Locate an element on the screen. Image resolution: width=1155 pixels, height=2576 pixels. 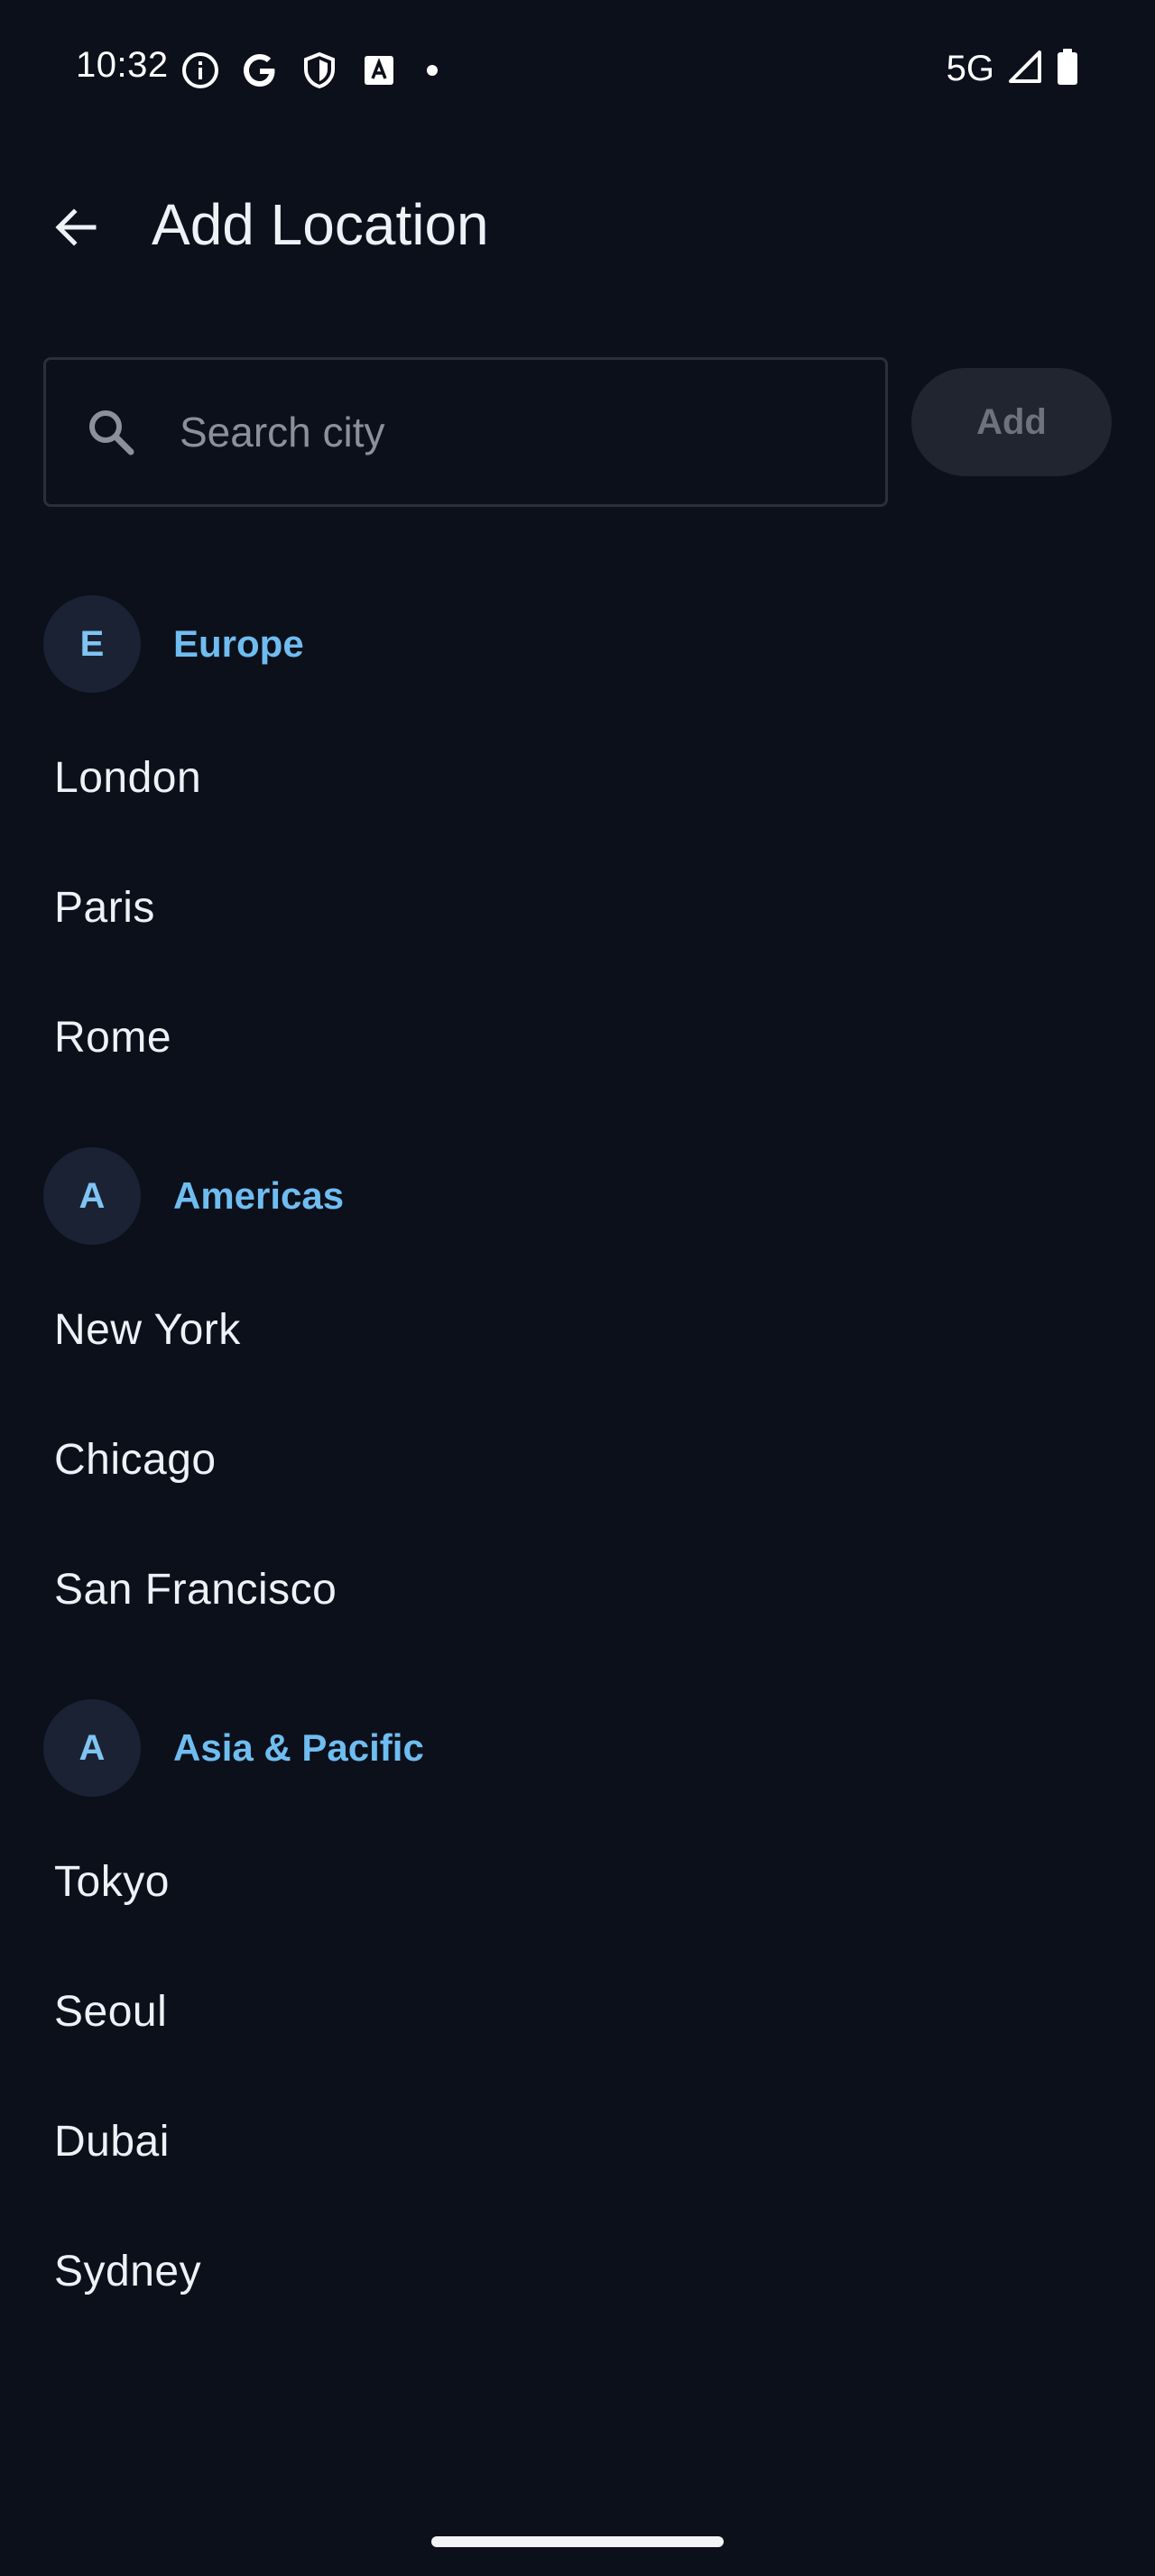
network-type: 5G is located at coordinates (970, 68).